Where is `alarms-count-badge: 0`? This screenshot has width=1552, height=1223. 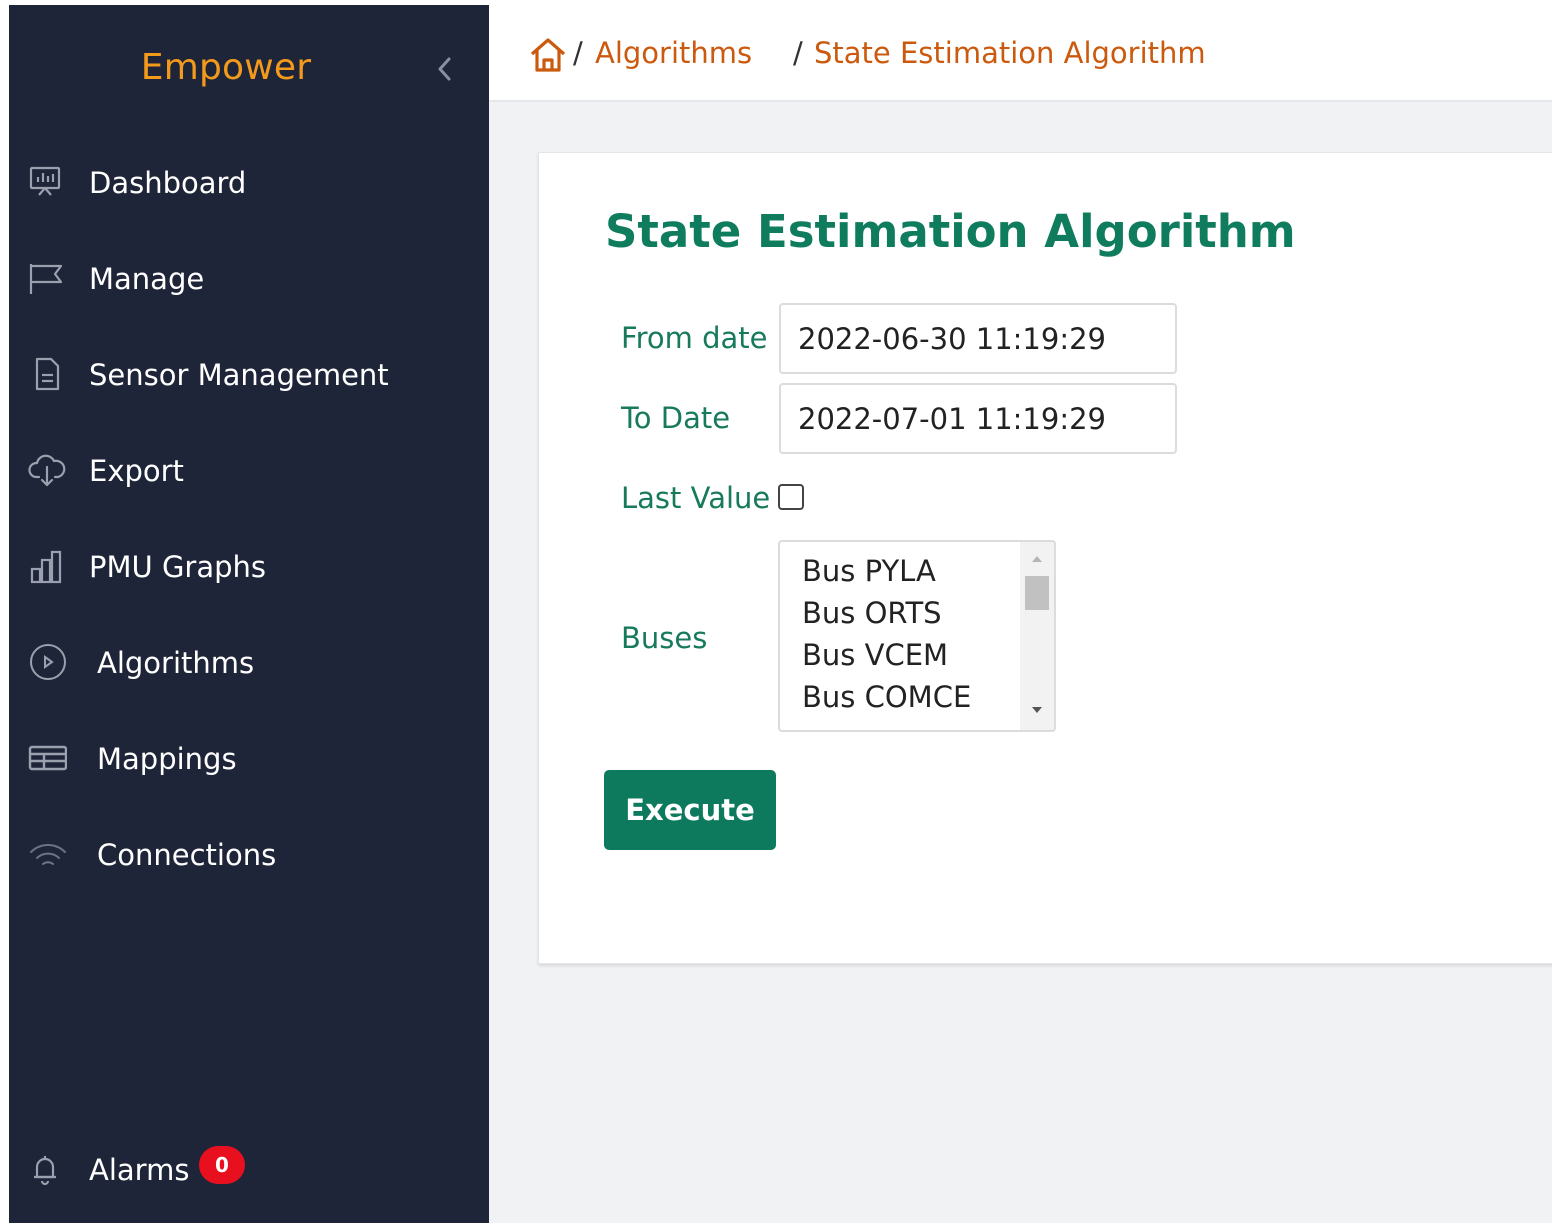
alarms-count-badge: 0 is located at coordinates (222, 1165).